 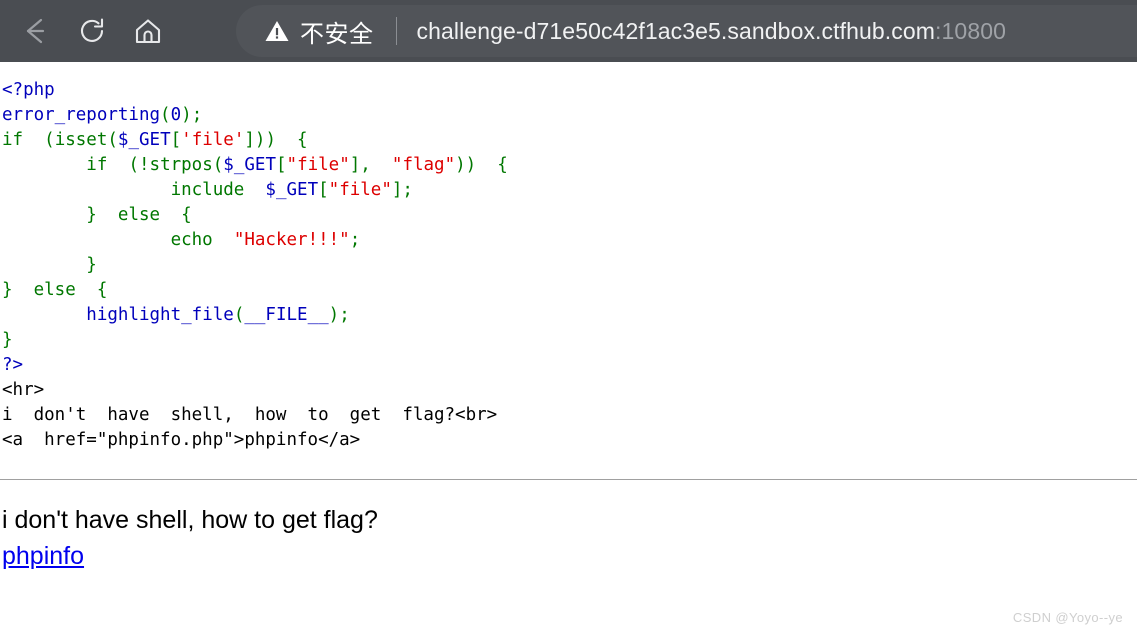 I want to click on back-arrow-icon, so click(x=36, y=31).